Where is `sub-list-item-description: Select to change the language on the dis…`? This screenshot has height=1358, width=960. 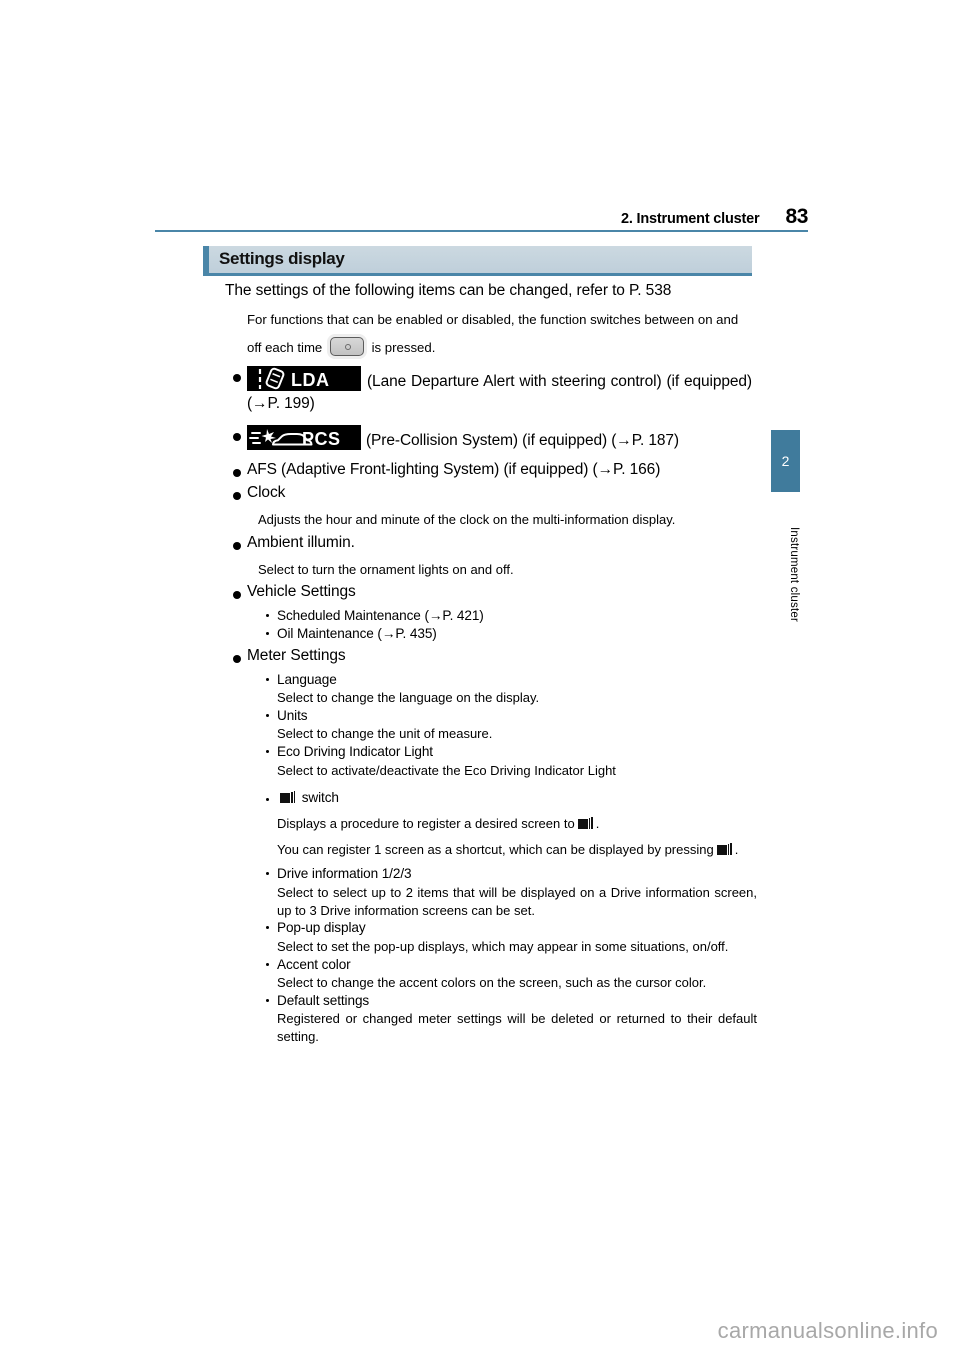
sub-list-item-description: Select to change the language on the dis… is located at coordinates (408, 698).